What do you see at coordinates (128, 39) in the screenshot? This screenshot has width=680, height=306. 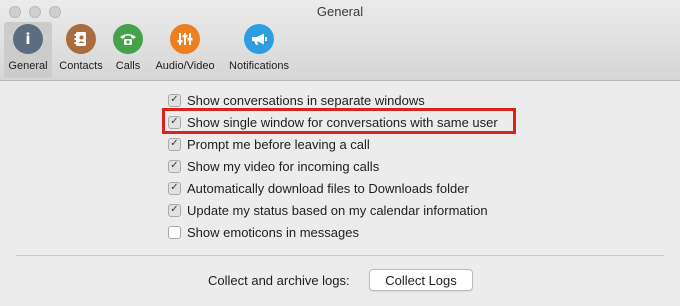 I see `phone-icon` at bounding box center [128, 39].